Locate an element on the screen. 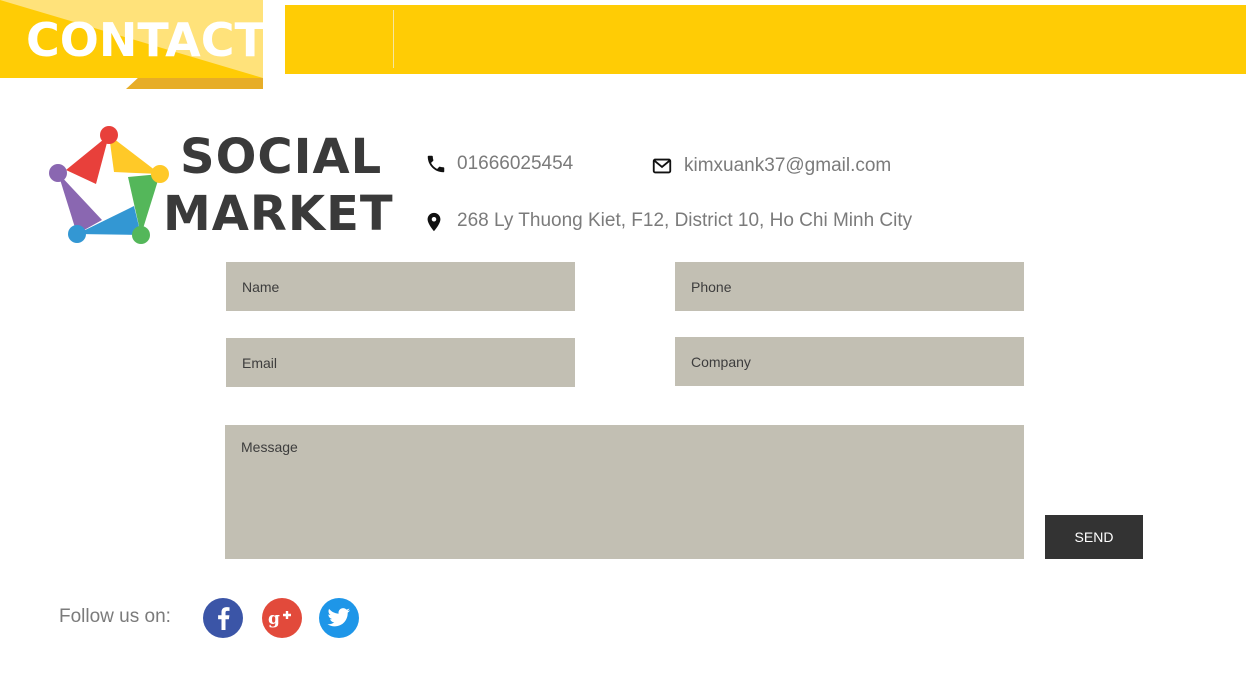 This screenshot has height=674, width=1248. send-button: SEND is located at coordinates (1094, 537).